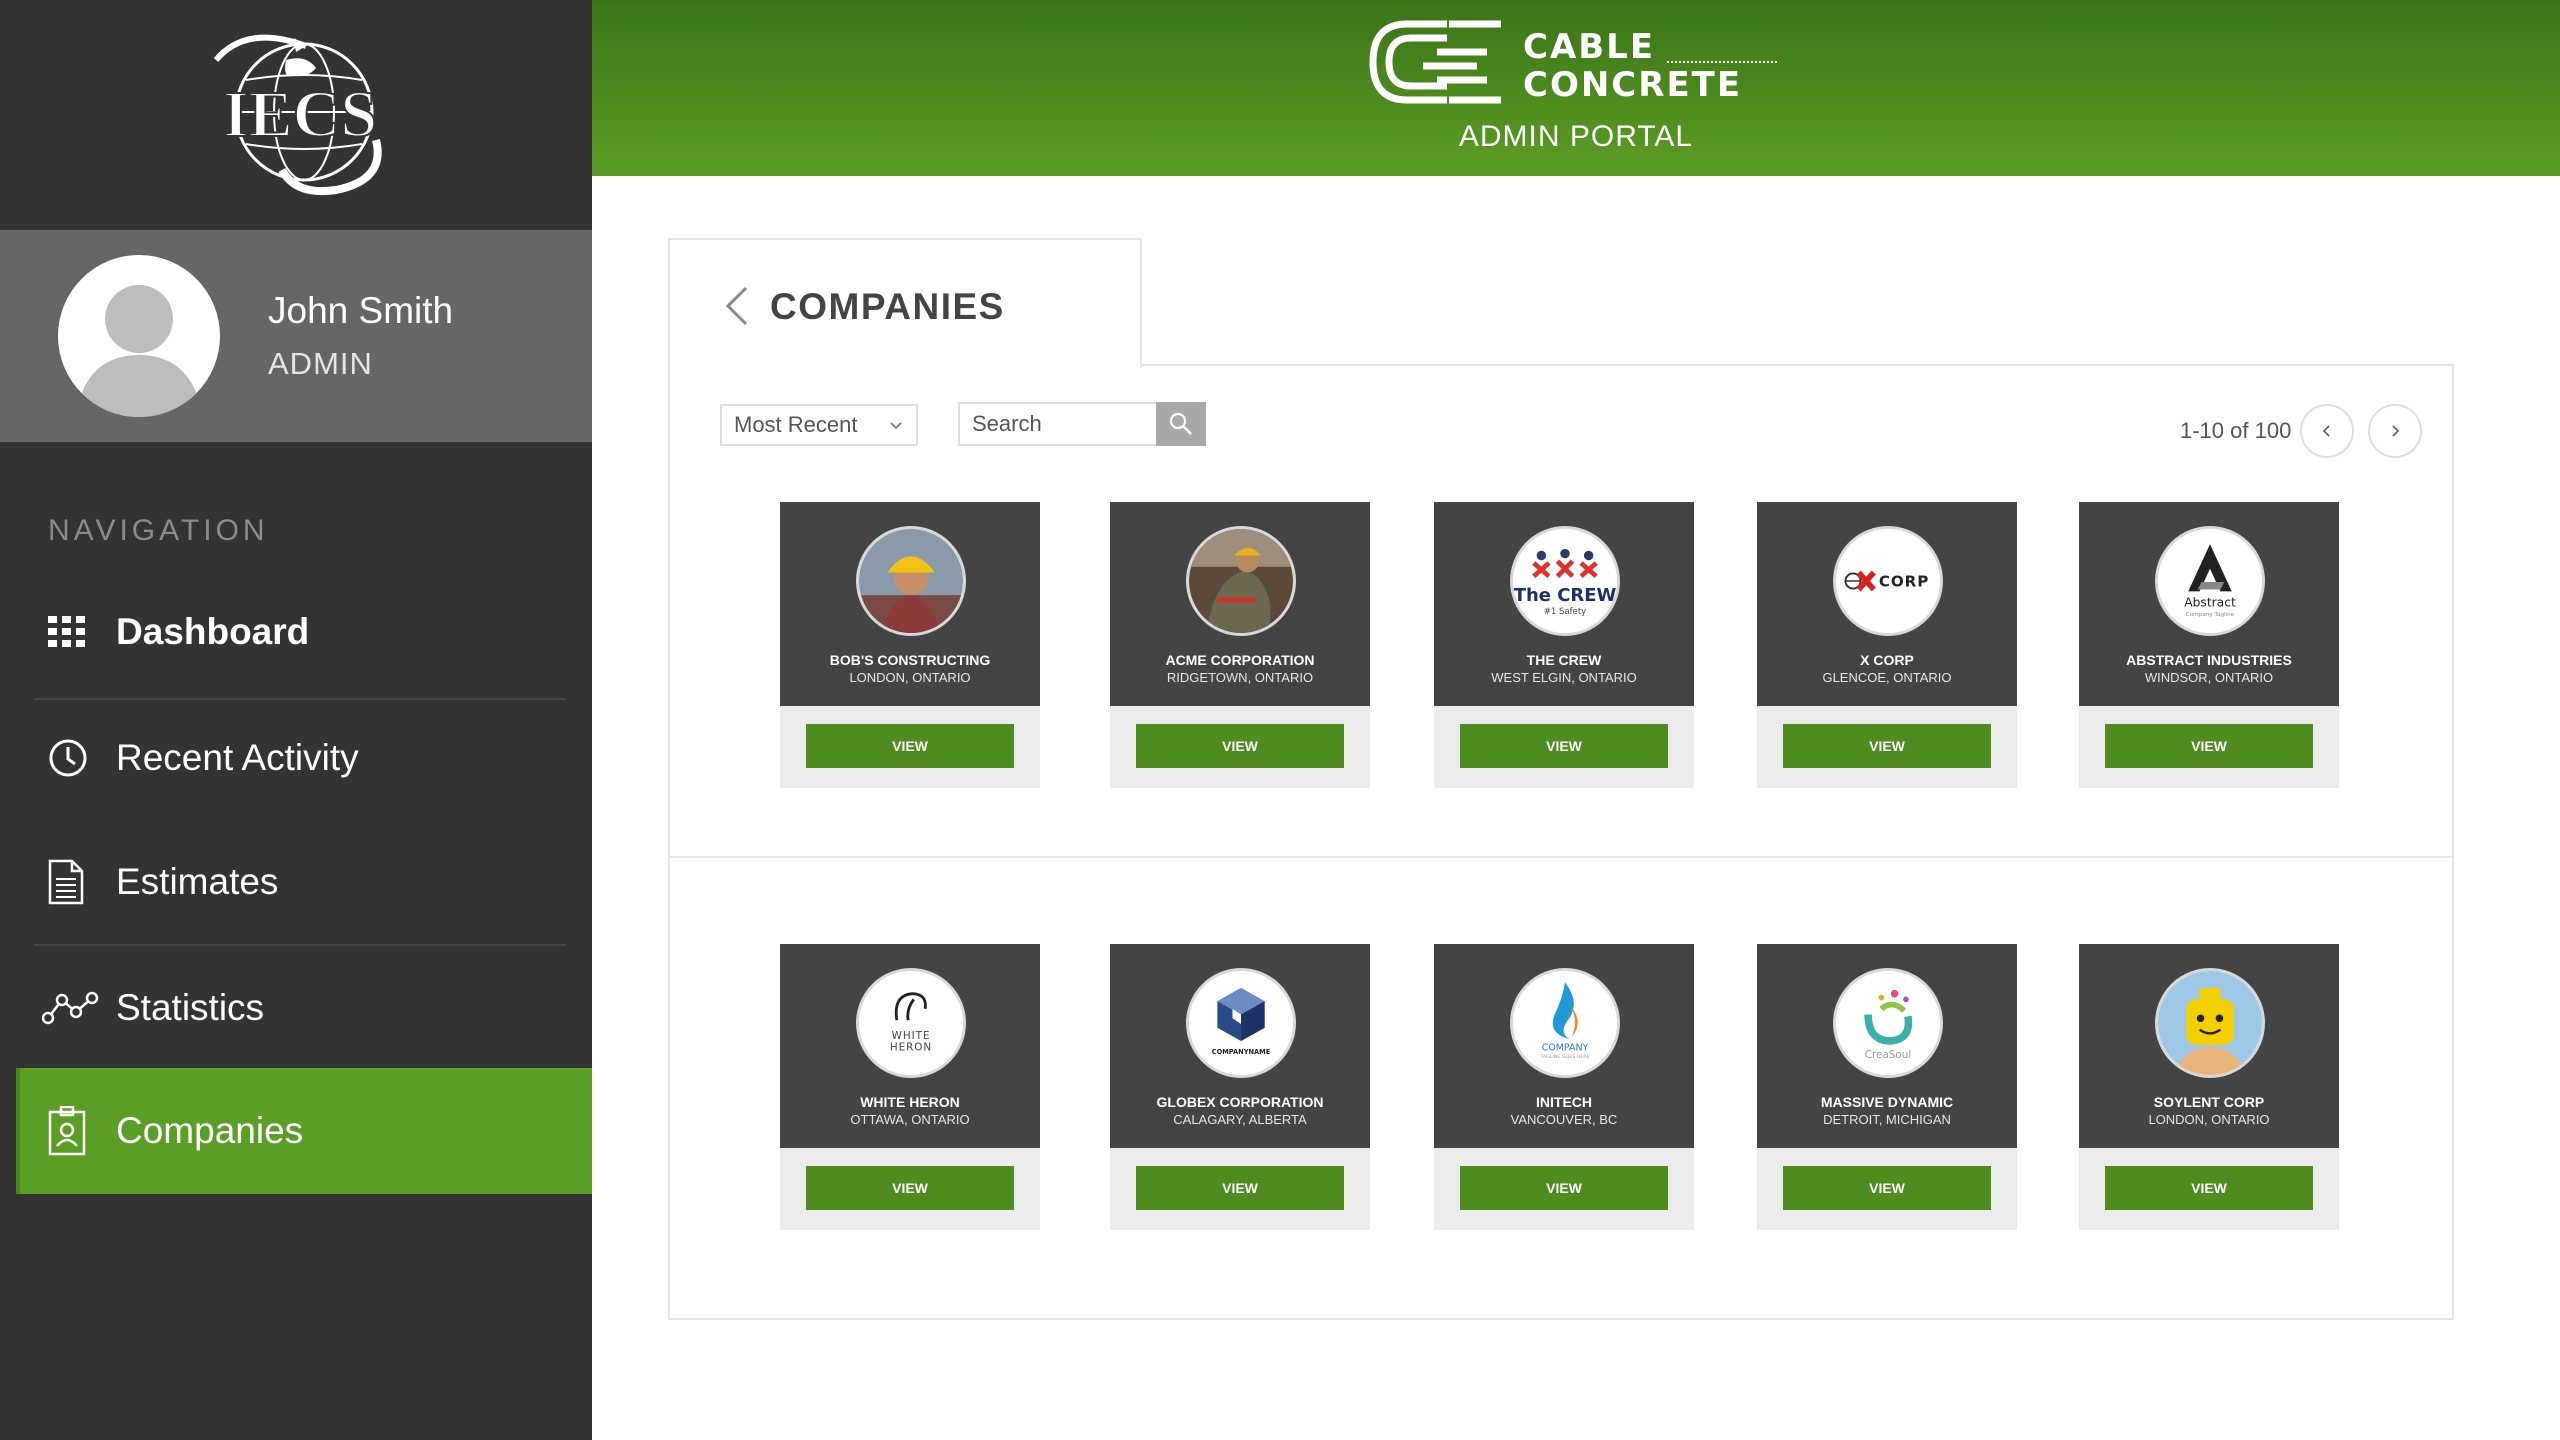 This screenshot has height=1440, width=2560. I want to click on company-name: GLOBEX CORPORATION, so click(1240, 1102).